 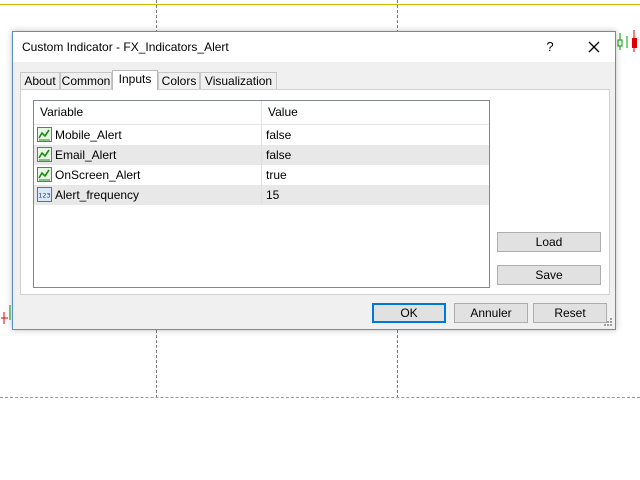 What do you see at coordinates (314, 47) in the screenshot?
I see `dialog-titlebar: Custom Indicator - FX_Indicators_Alert ?` at bounding box center [314, 47].